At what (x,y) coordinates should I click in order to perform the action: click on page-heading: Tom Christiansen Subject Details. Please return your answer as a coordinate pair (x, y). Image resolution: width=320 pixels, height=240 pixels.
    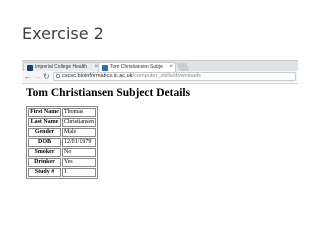
    Looking at the image, I should click on (108, 93).